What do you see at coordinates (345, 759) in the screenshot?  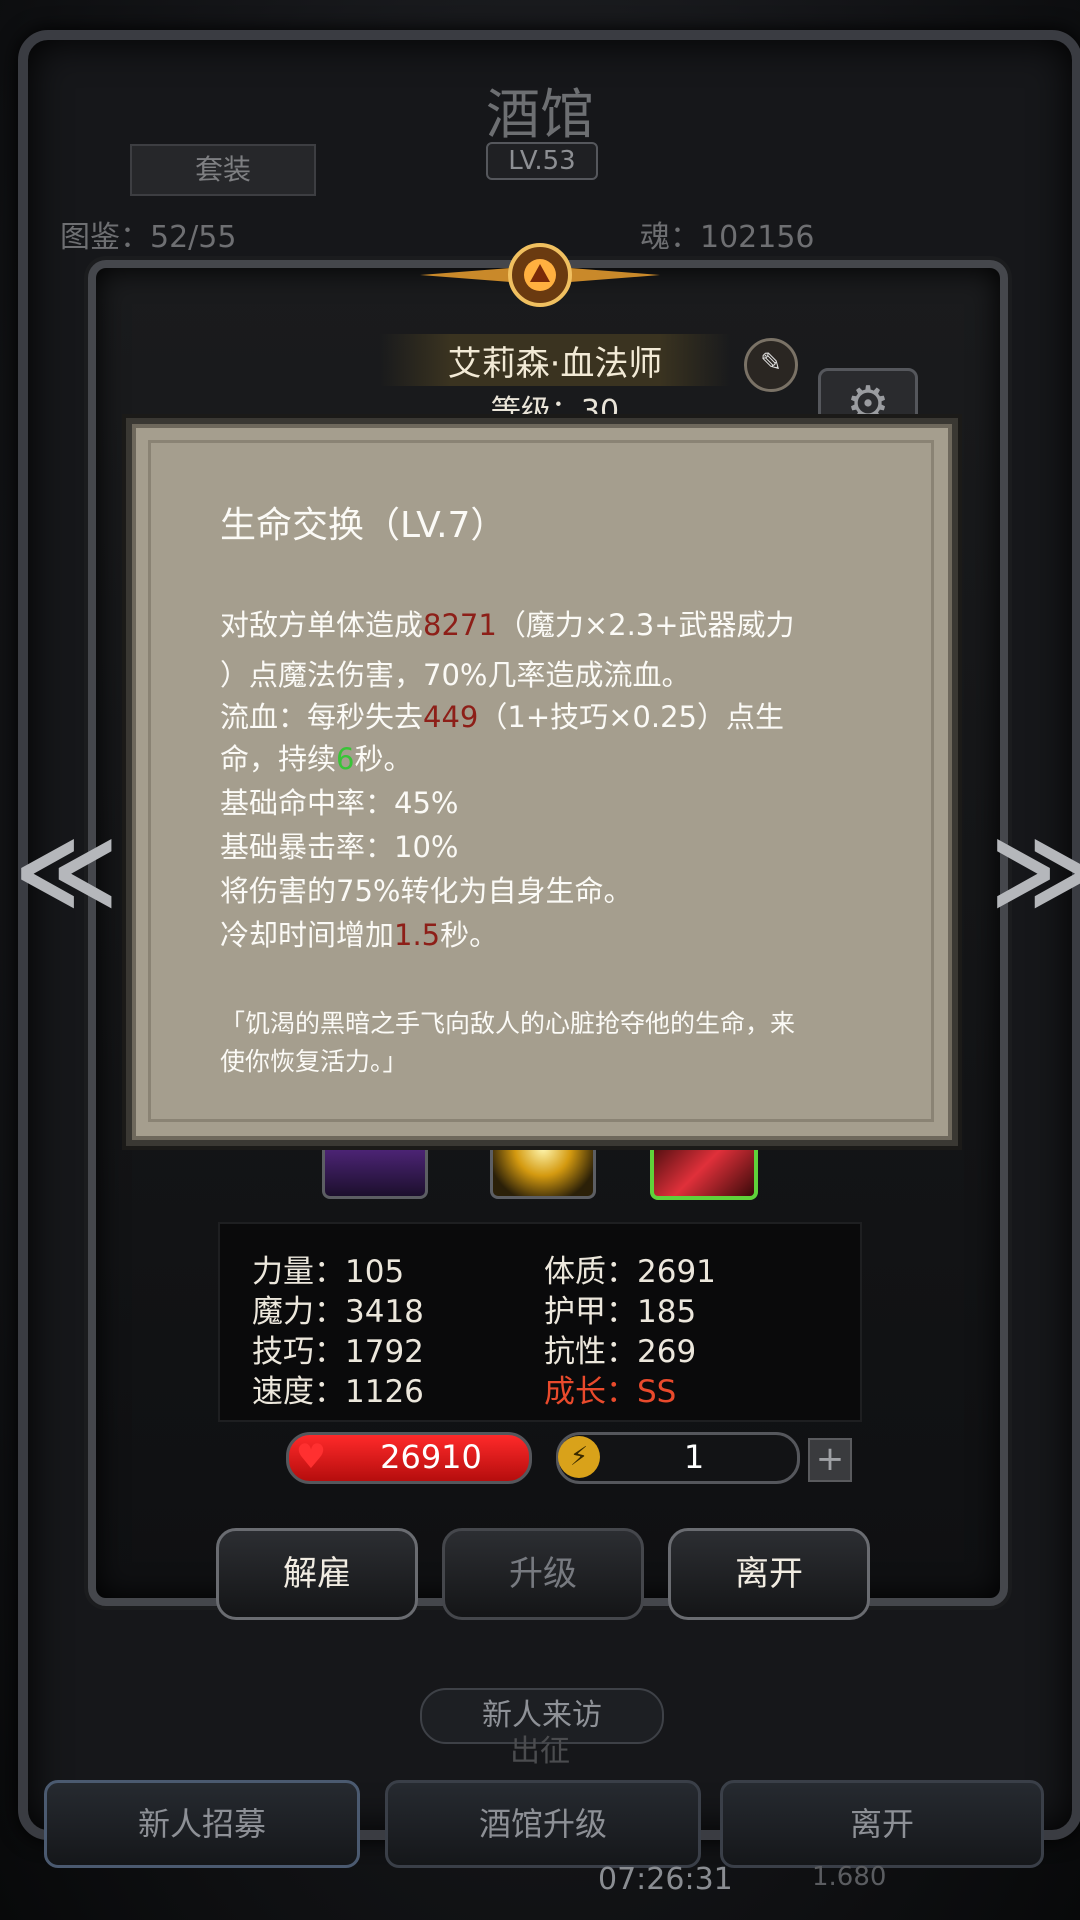 I see `duration-value: 6` at bounding box center [345, 759].